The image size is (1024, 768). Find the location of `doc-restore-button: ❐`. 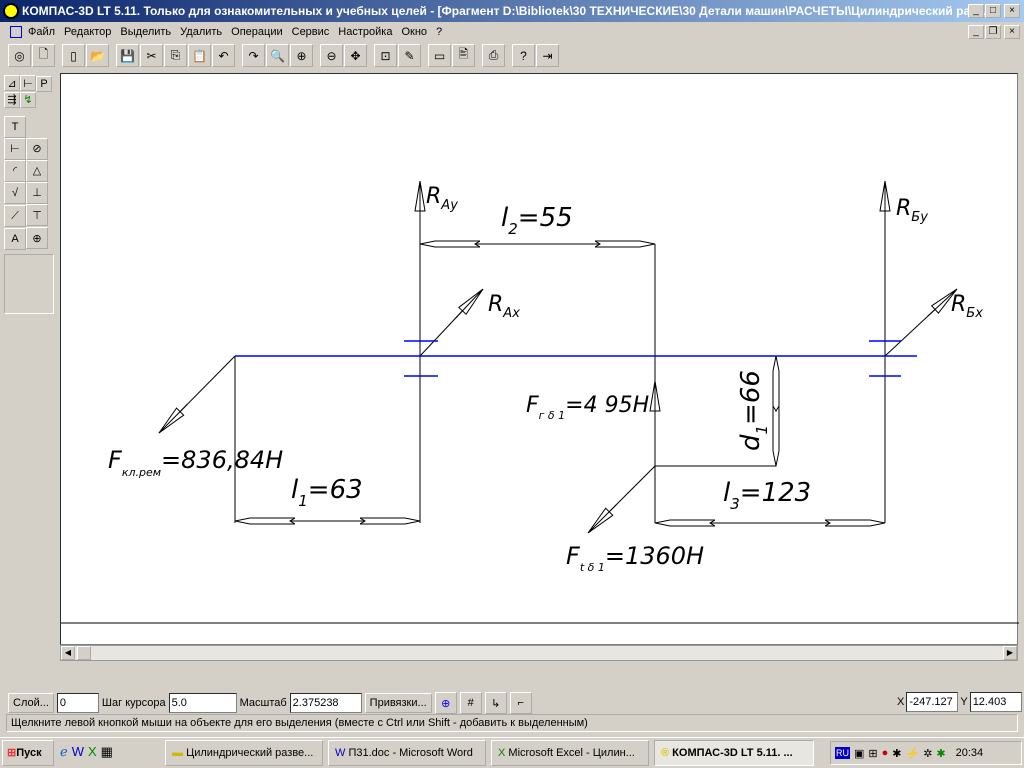

doc-restore-button: ❐ is located at coordinates (993, 32).